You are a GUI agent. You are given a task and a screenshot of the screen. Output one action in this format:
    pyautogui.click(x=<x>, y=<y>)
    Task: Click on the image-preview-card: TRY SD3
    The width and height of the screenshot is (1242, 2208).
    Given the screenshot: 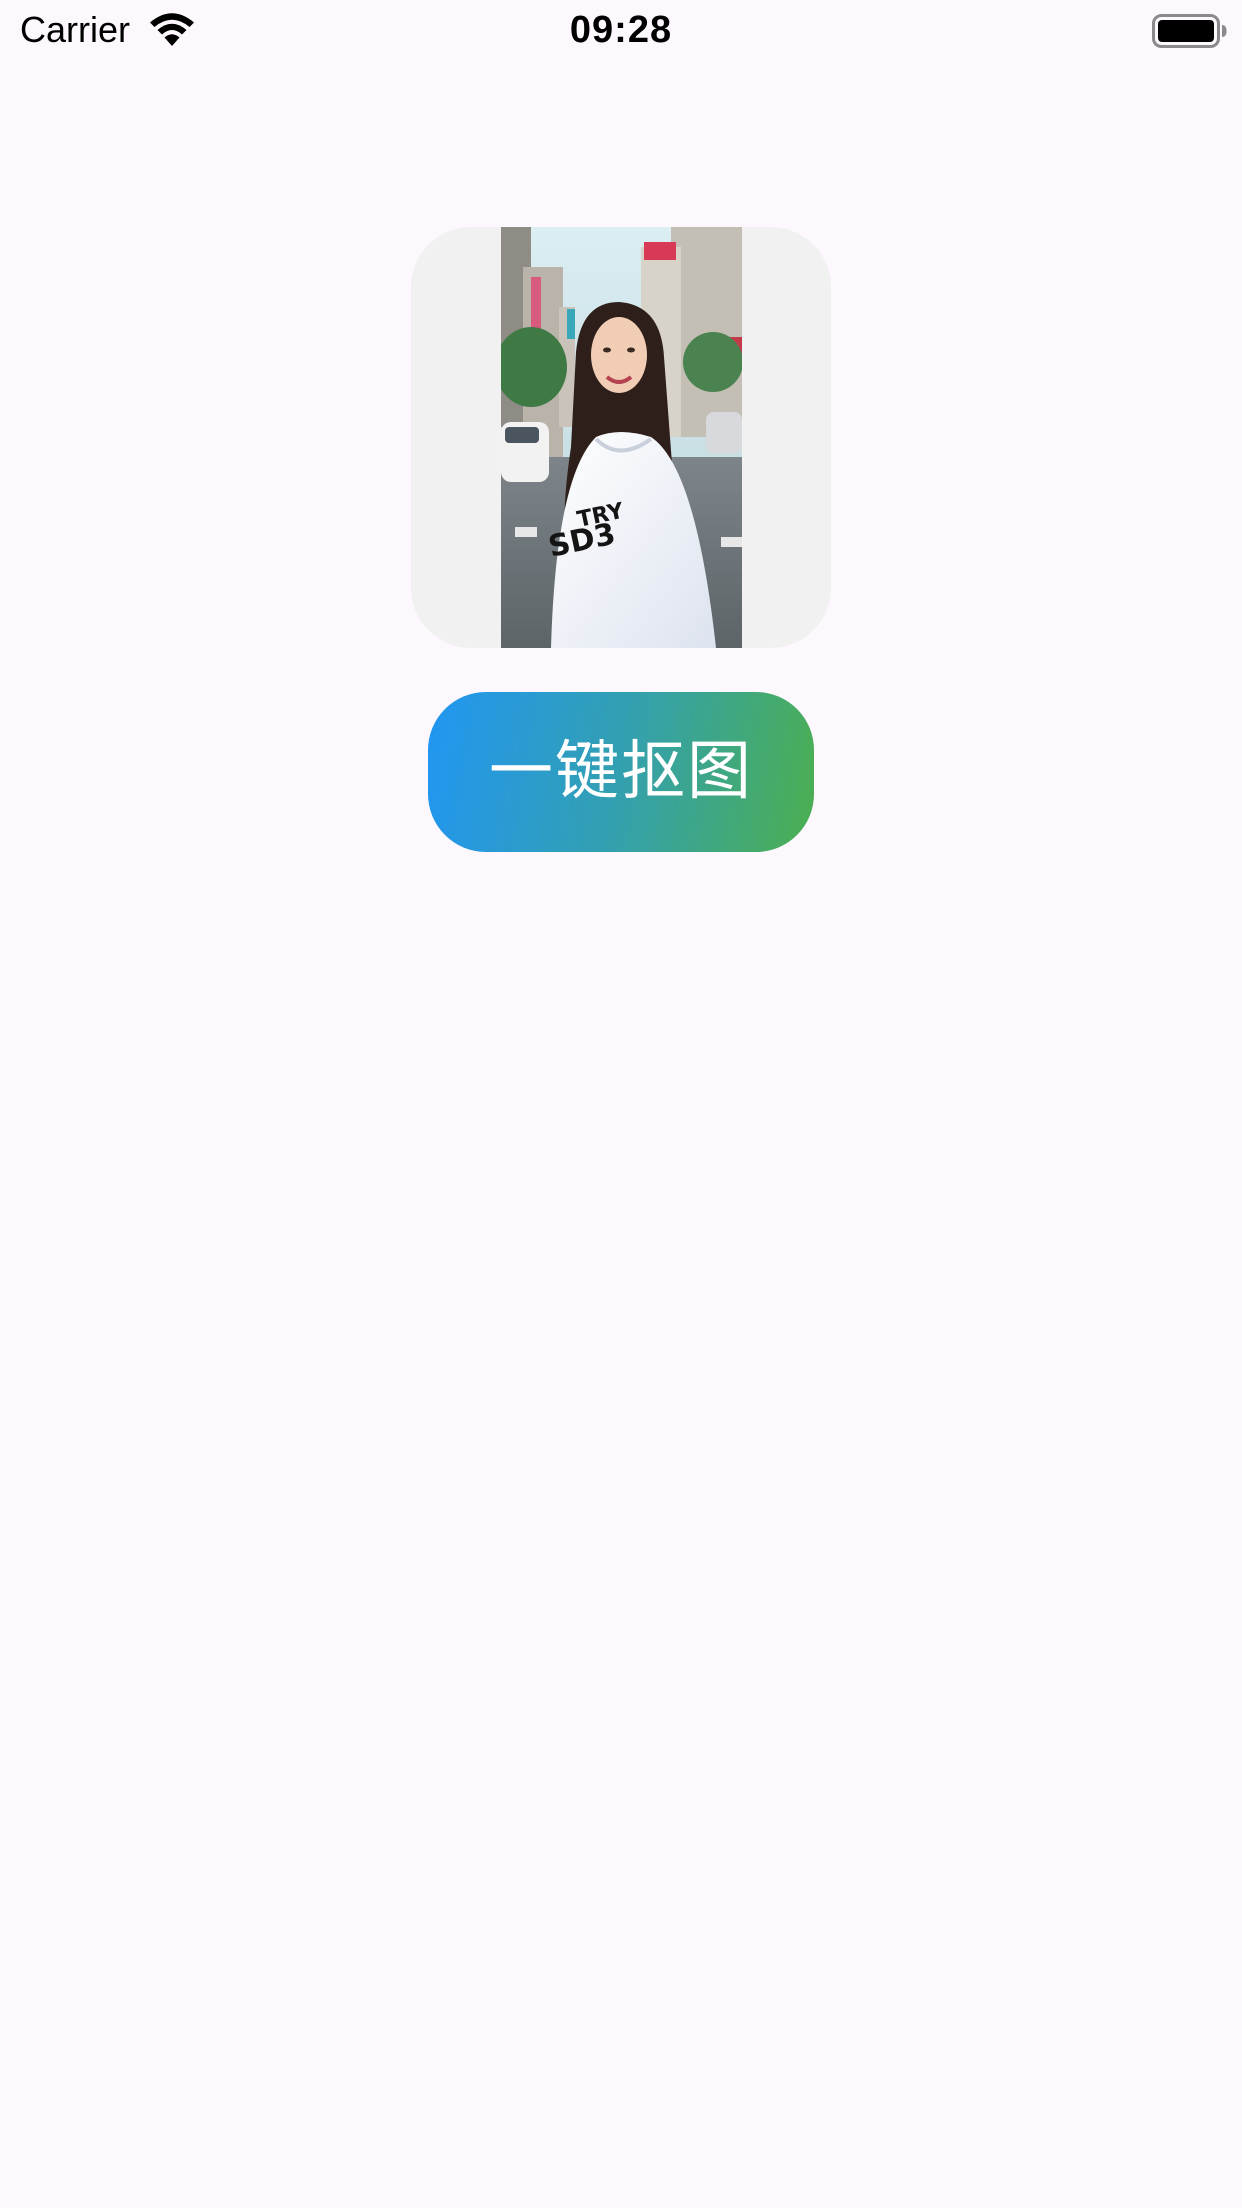 What is the action you would take?
    pyautogui.click(x=621, y=437)
    